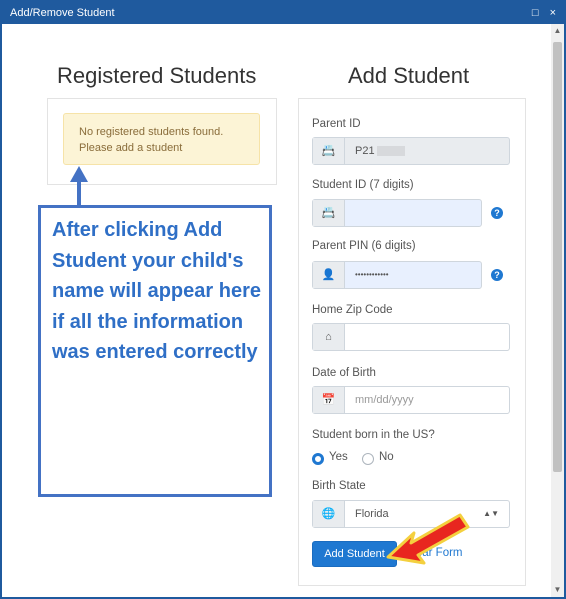  What do you see at coordinates (363, 185) in the screenshot?
I see `student-id-label: Student ID (7 digits)` at bounding box center [363, 185].